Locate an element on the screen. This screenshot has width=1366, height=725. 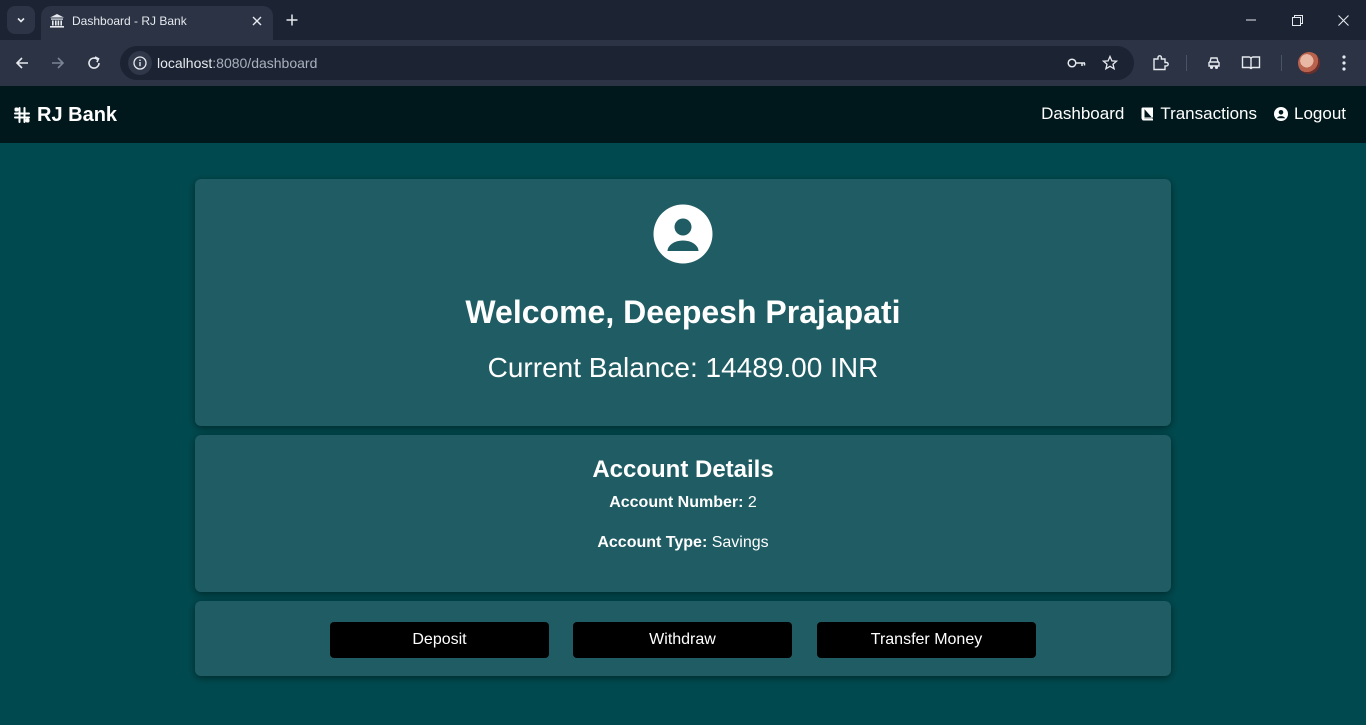
extensions-button is located at coordinates (1160, 63).